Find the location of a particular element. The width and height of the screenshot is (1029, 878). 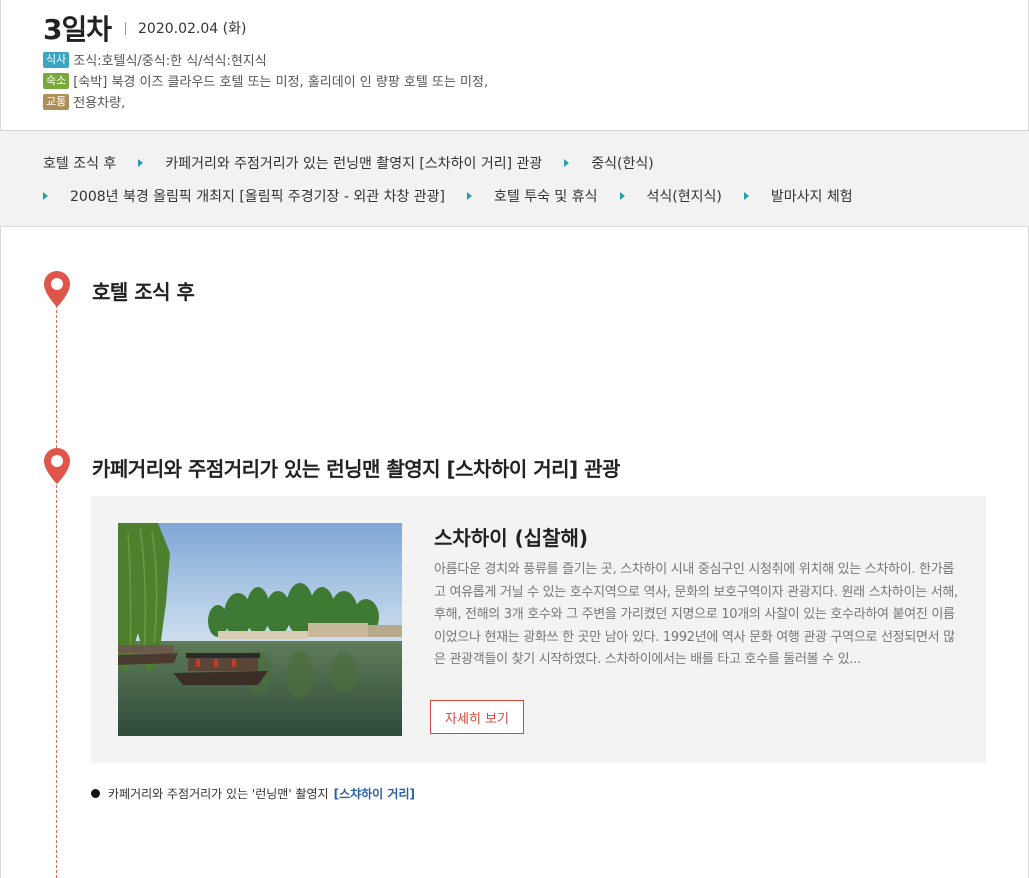

transport-tag: 교통 is located at coordinates (56, 101).